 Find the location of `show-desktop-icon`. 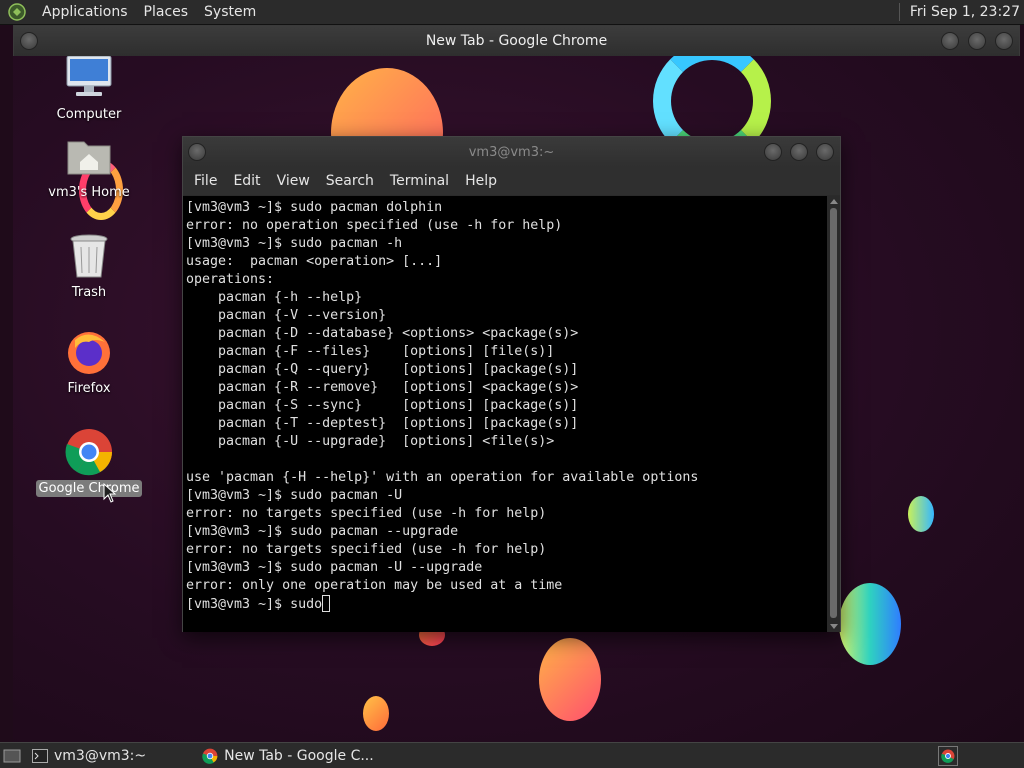

show-desktop-icon is located at coordinates (12, 755).